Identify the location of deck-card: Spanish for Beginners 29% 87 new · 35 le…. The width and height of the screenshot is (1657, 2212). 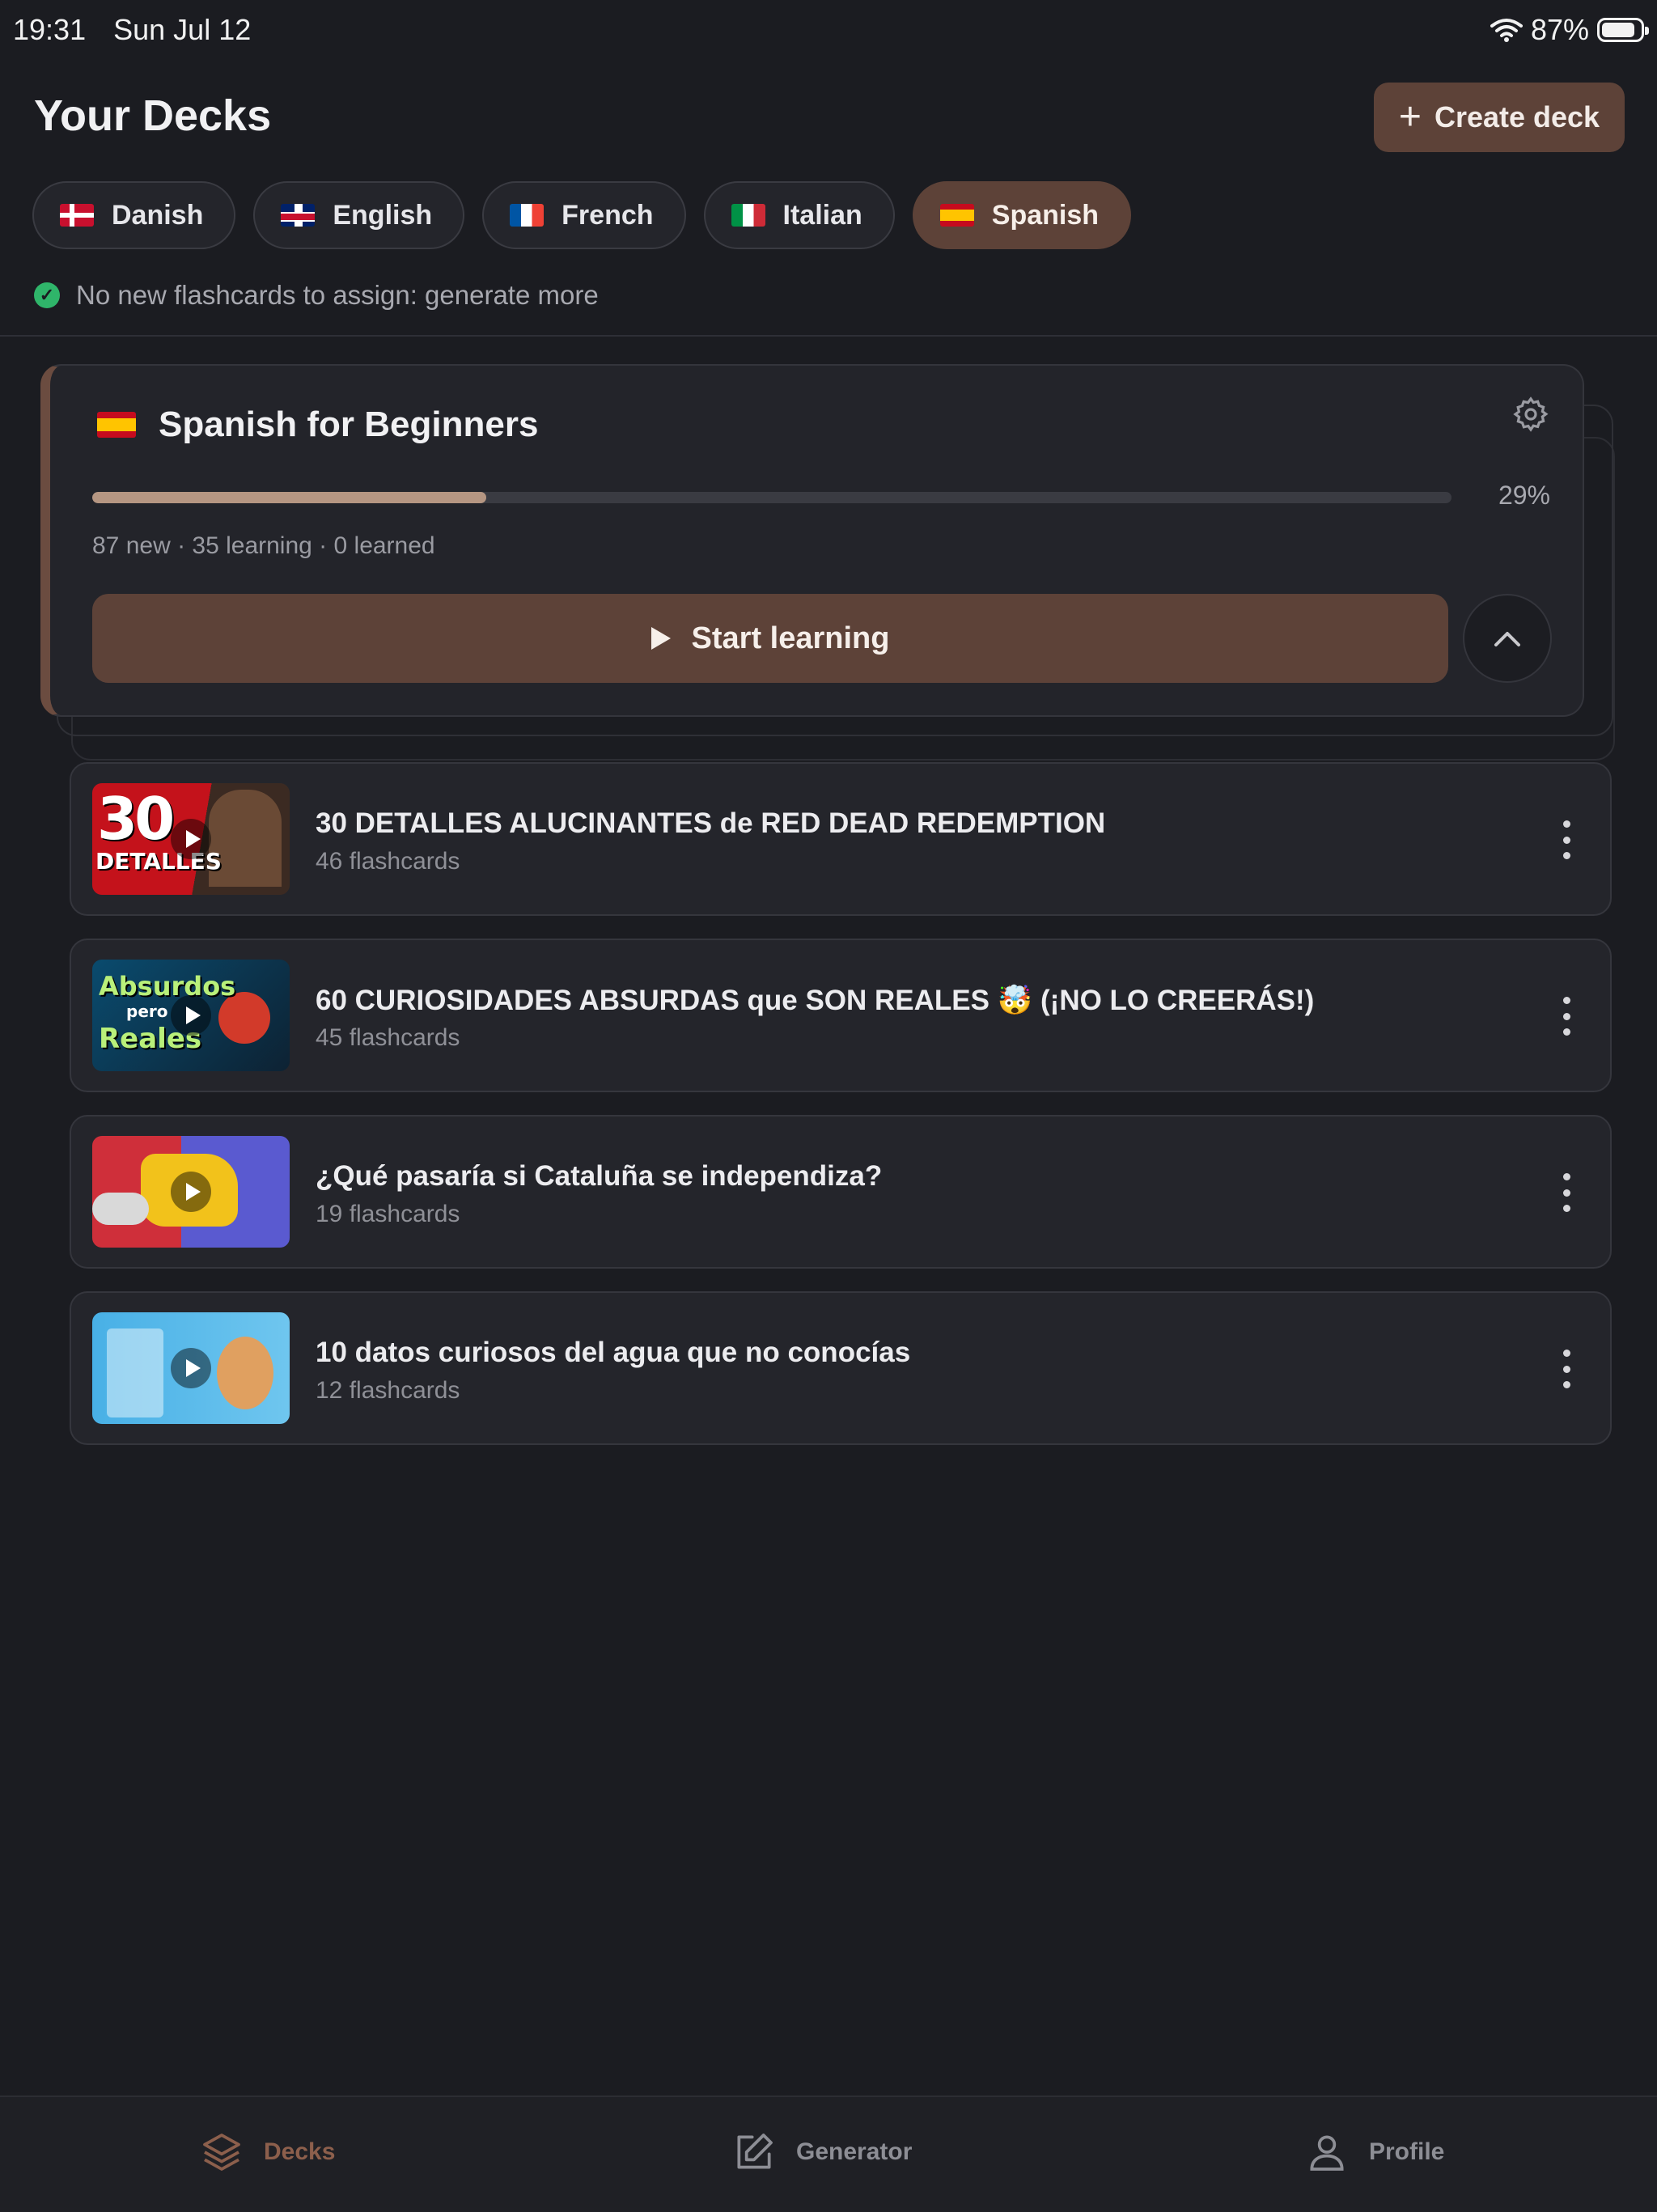
(812, 540).